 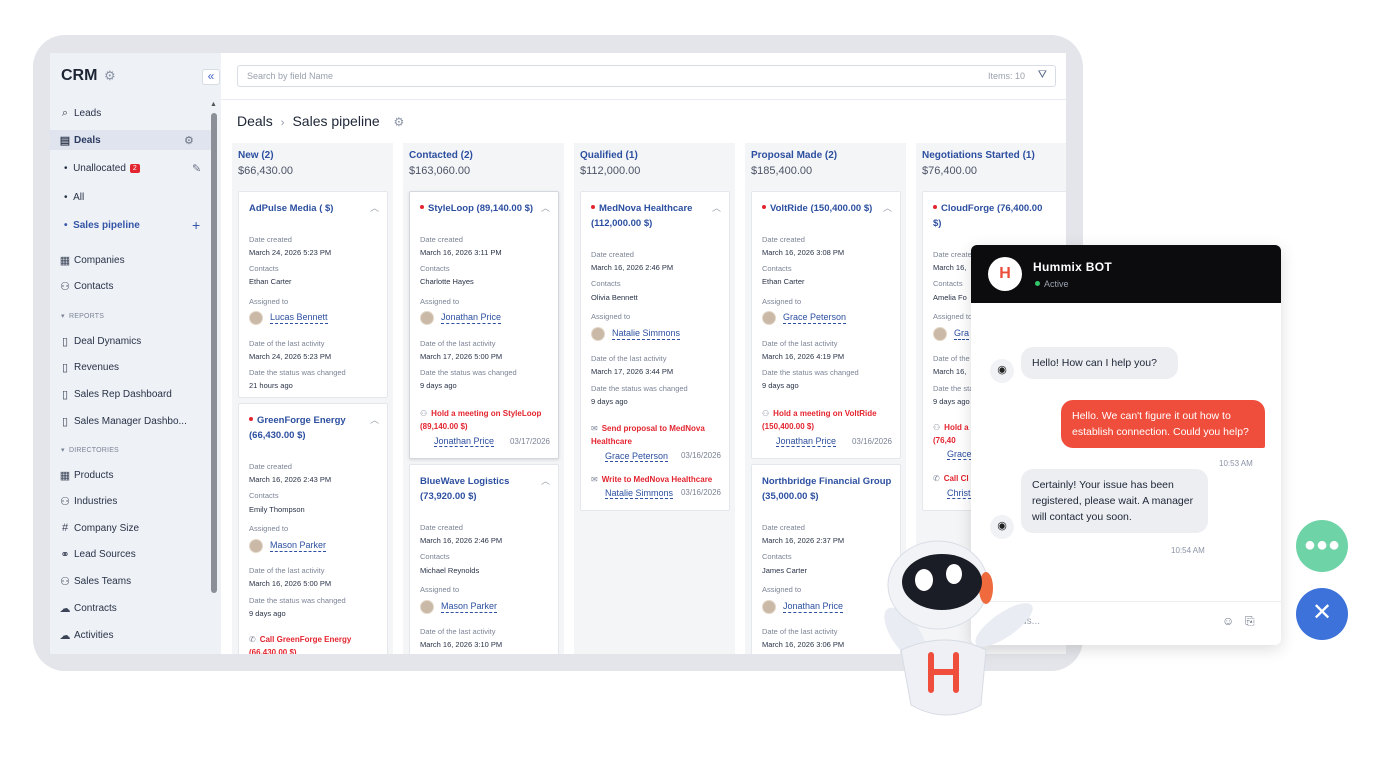 I want to click on collapse-sidebar-button: «, so click(x=211, y=77).